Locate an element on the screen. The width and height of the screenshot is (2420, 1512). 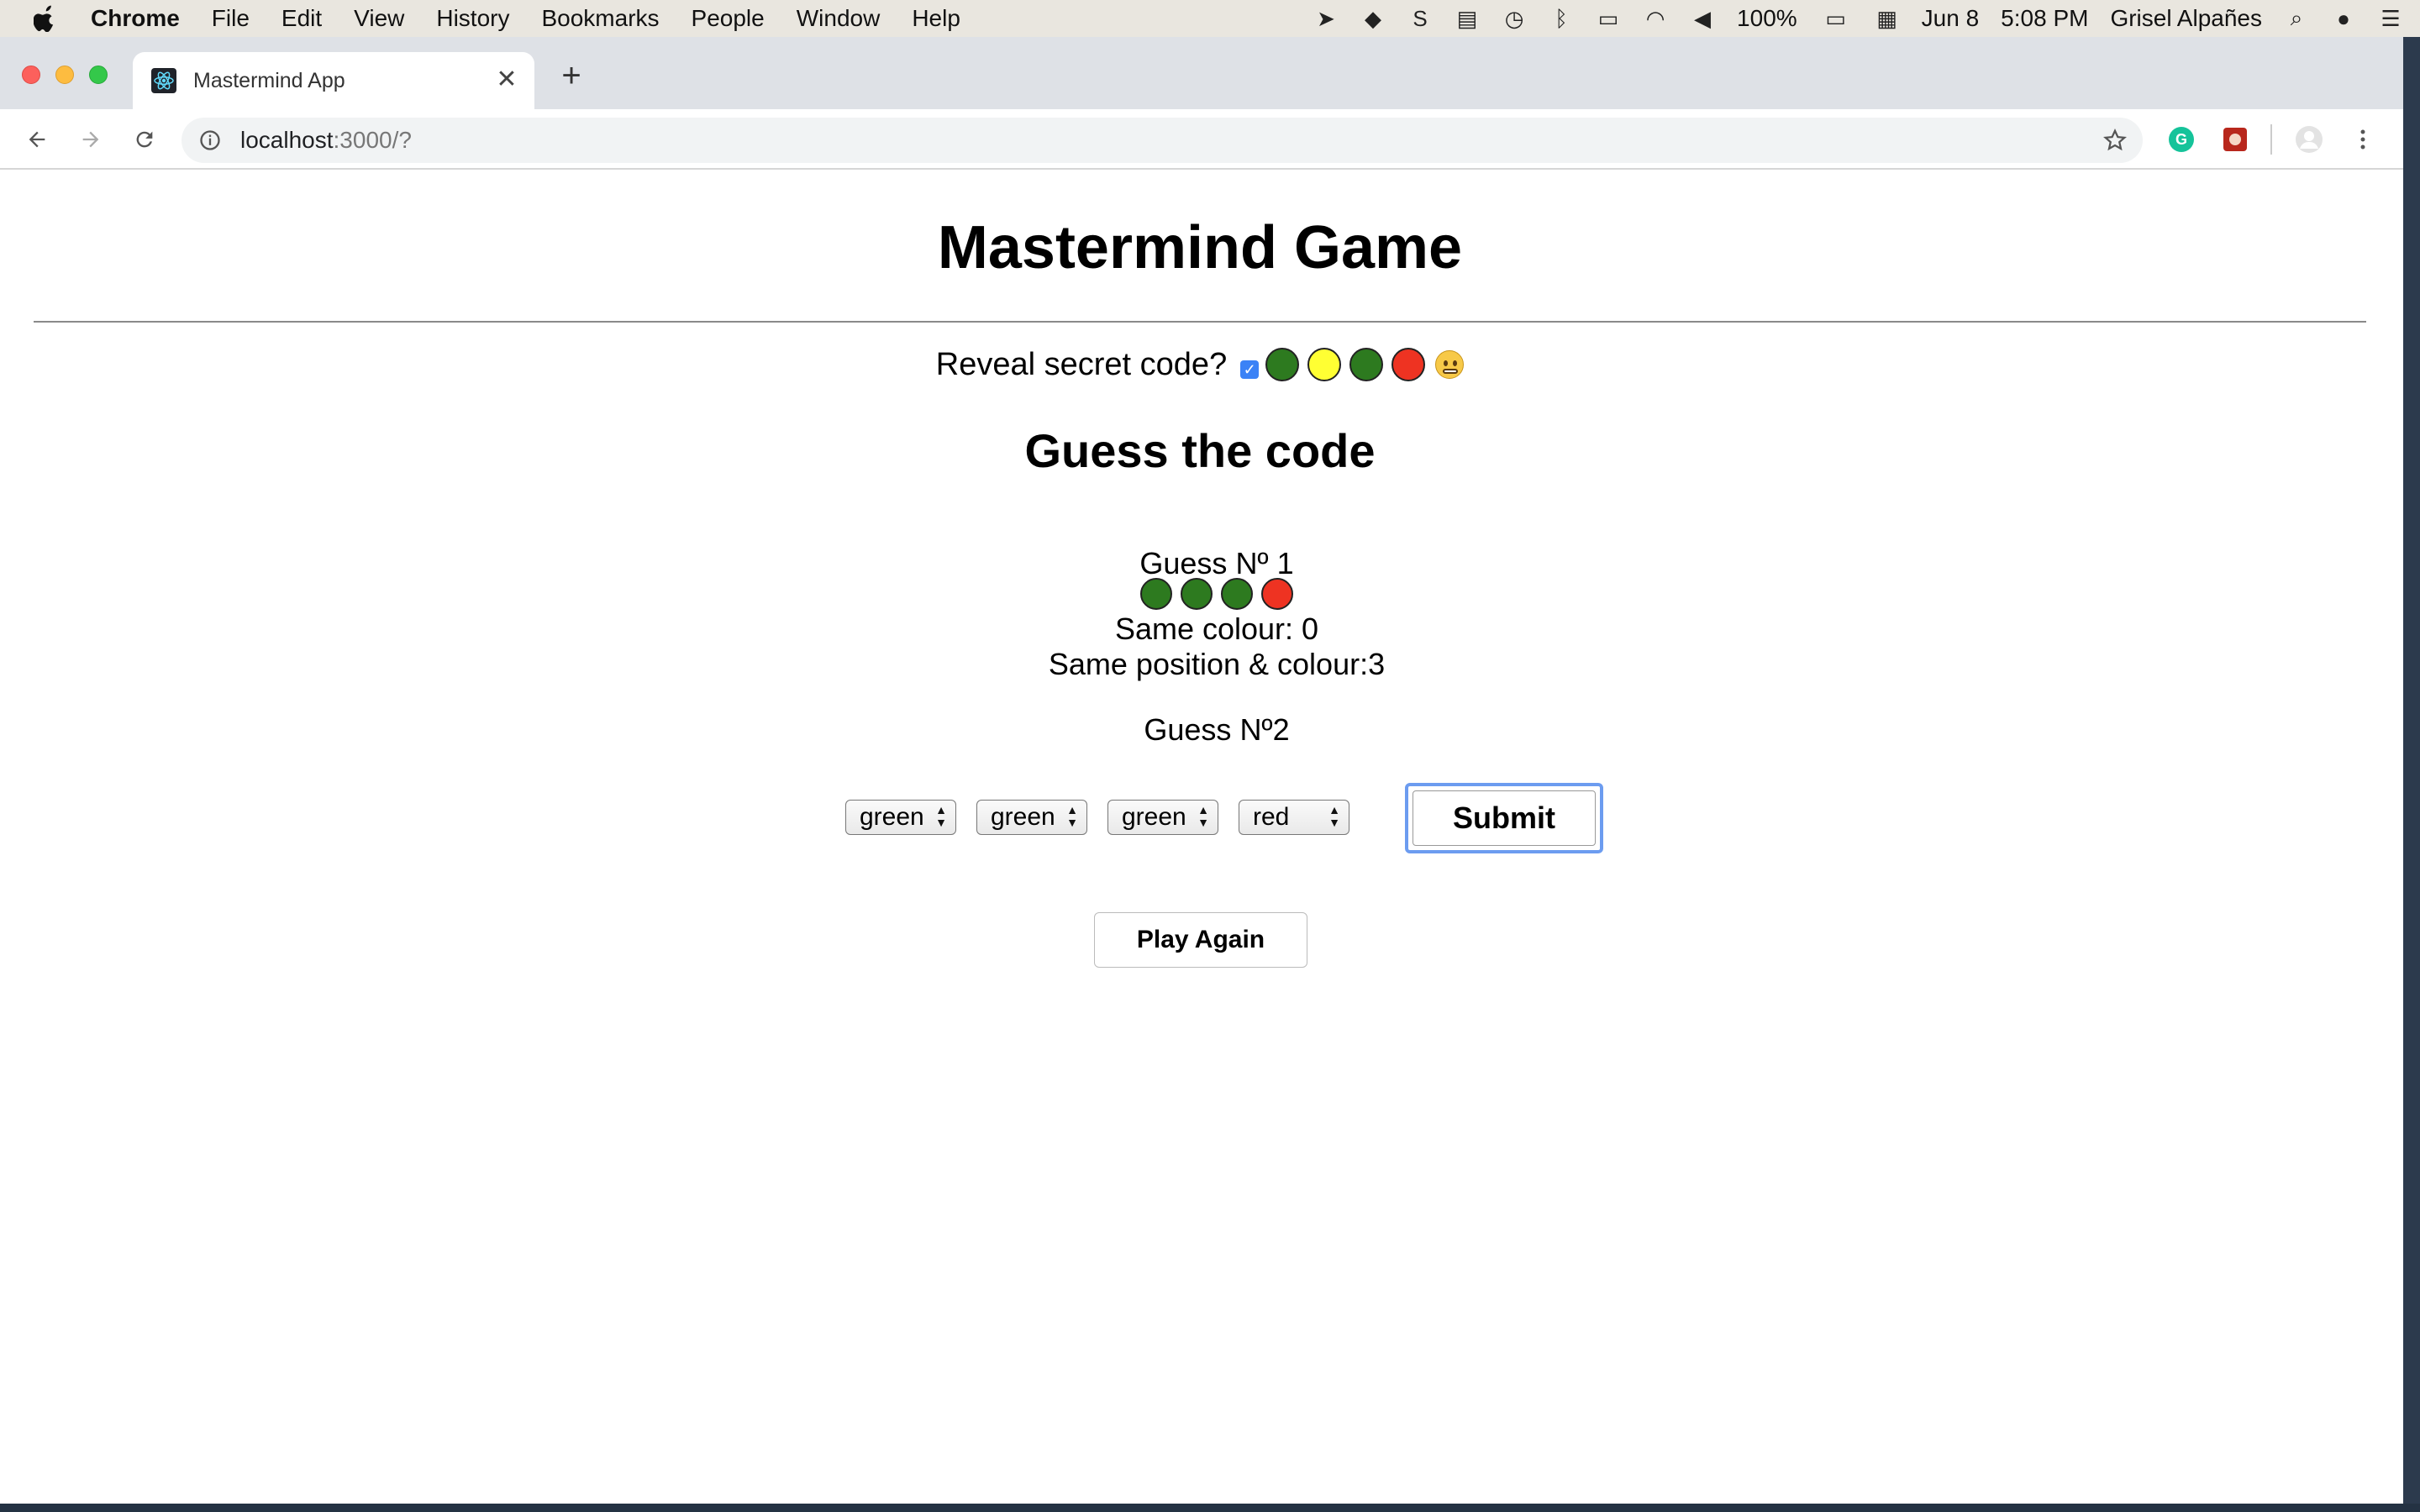
extension-icon is located at coordinates (2235, 139).